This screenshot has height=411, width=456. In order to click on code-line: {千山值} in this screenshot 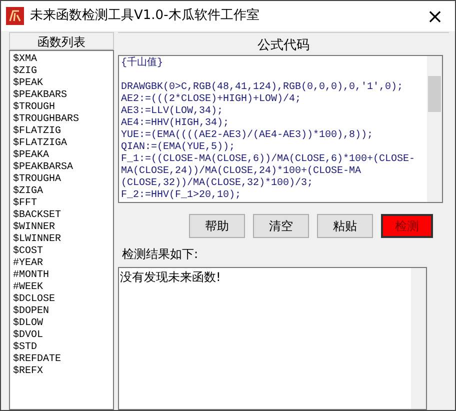, I will do `click(142, 64)`.